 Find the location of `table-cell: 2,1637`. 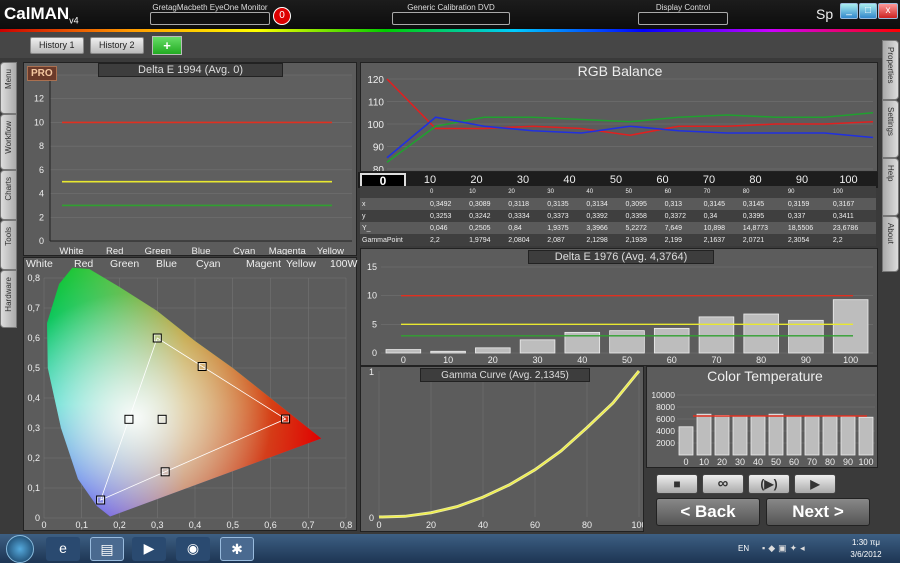

table-cell: 2,1637 is located at coordinates (721, 240).